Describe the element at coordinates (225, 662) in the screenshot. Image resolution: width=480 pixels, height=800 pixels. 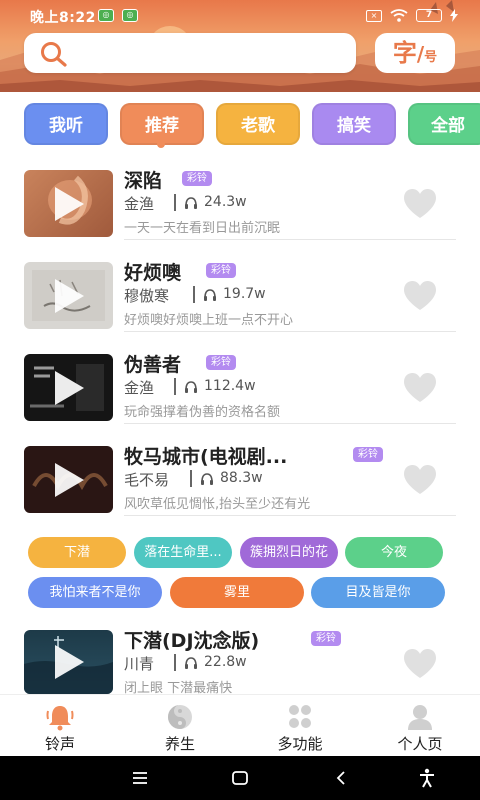
I see `play-count: 22.8w` at that location.